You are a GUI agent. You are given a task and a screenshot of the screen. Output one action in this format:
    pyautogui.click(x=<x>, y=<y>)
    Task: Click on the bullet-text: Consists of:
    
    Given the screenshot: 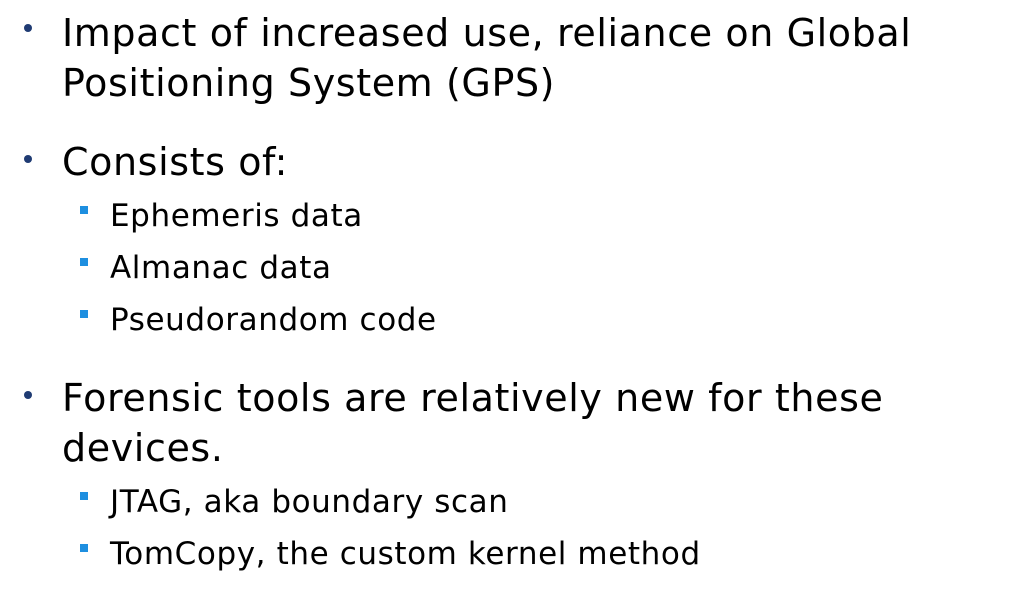 What is the action you would take?
    pyautogui.click(x=175, y=162)
    